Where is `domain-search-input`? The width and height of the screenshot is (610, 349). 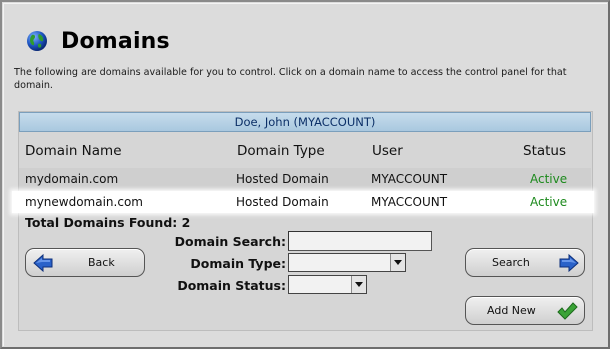 domain-search-input is located at coordinates (360, 241).